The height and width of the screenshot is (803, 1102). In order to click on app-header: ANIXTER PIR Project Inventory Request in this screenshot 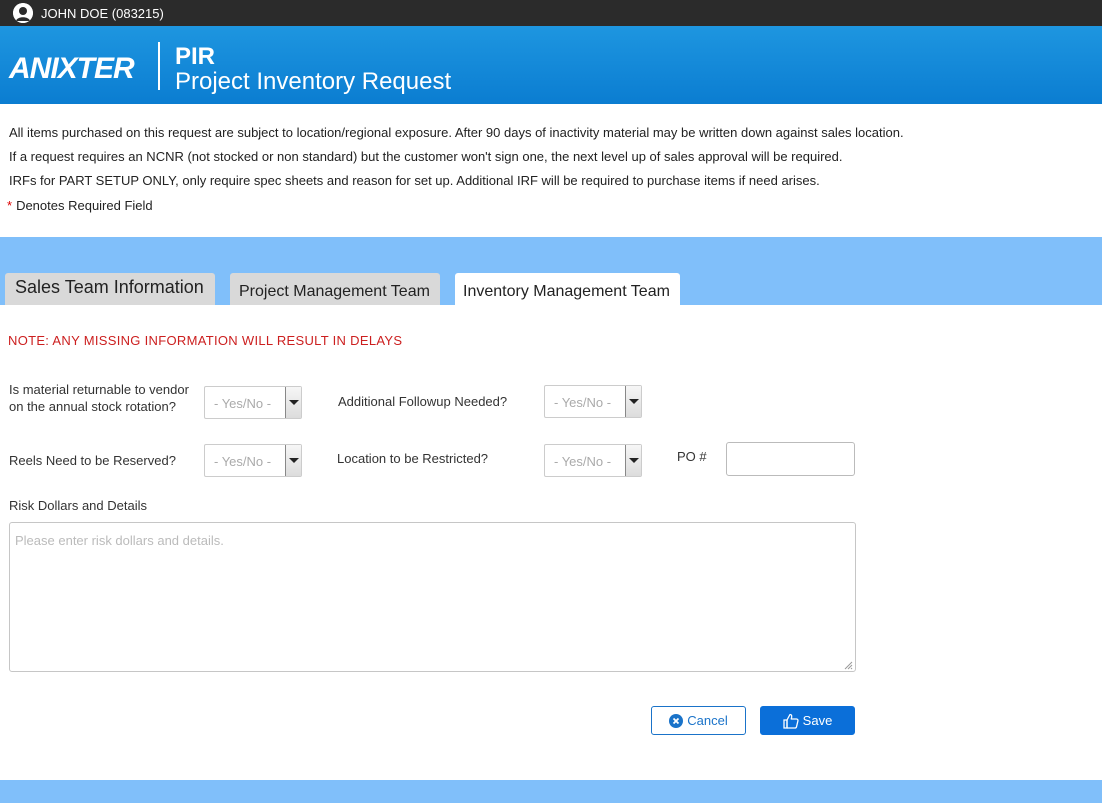, I will do `click(551, 65)`.